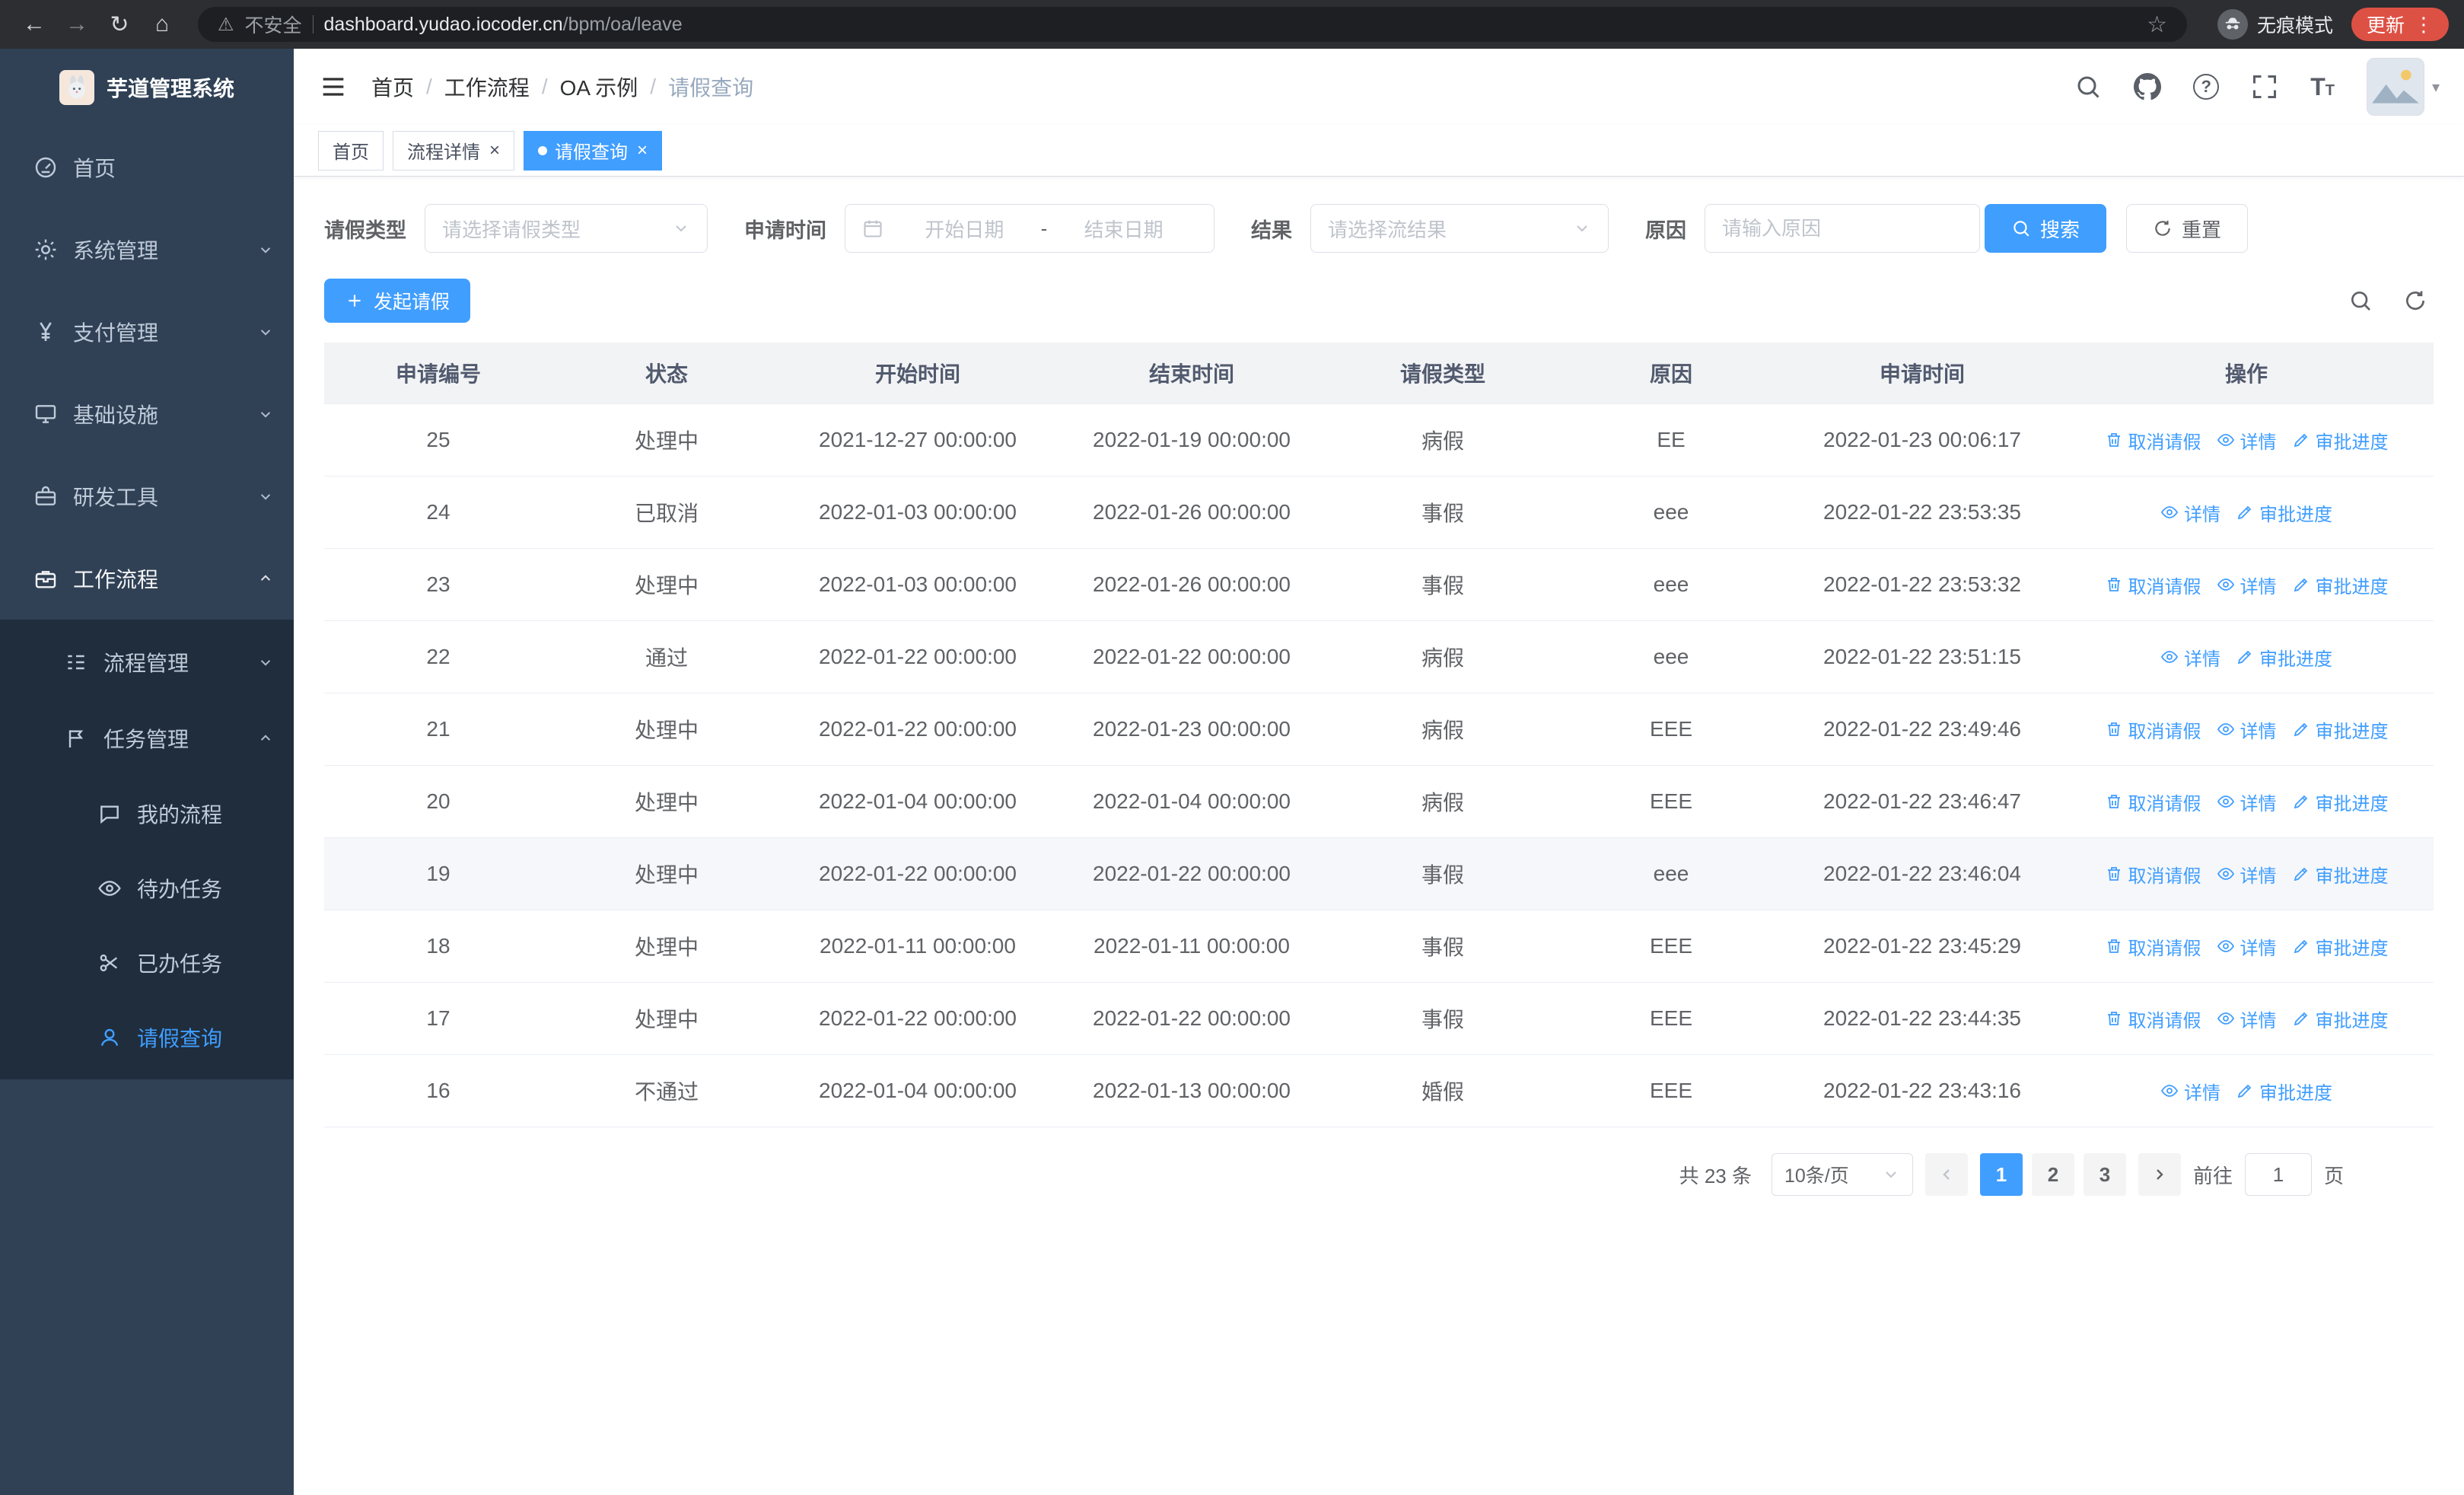  Describe the element at coordinates (2206, 87) in the screenshot. I see `help-icon: ?` at that location.